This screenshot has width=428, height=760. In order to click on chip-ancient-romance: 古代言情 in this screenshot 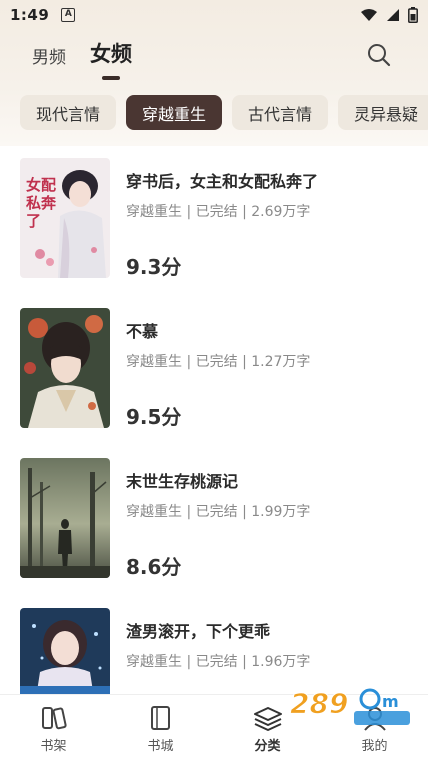, I will do `click(280, 112)`.